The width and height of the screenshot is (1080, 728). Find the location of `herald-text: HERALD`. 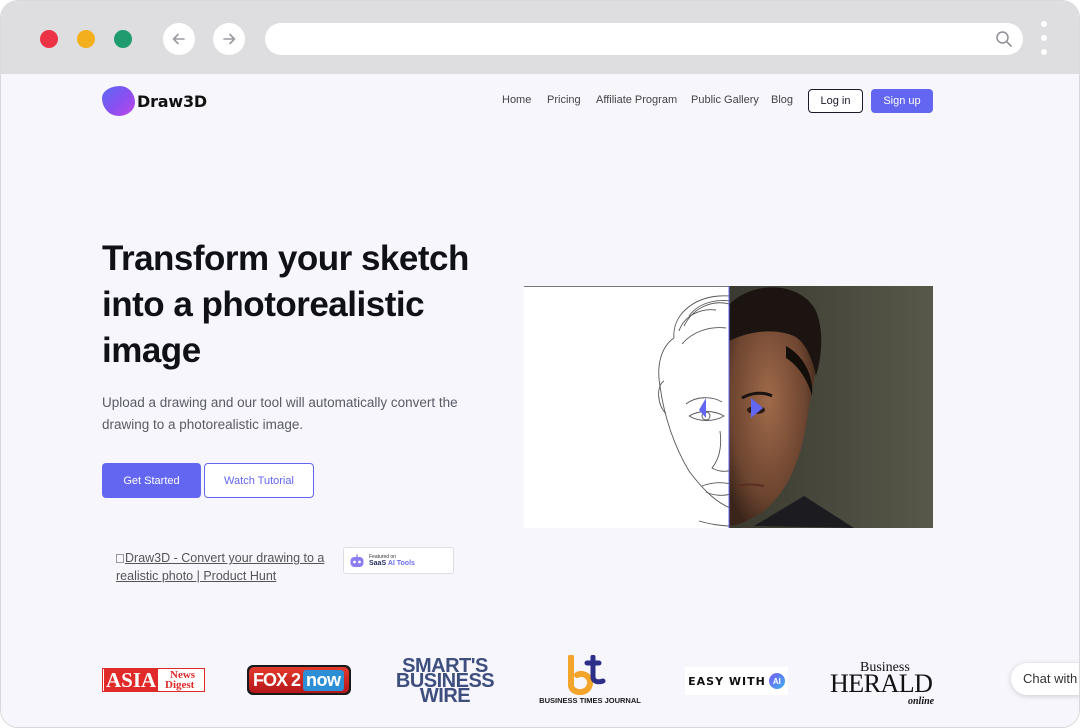

herald-text: HERALD is located at coordinates (881, 683).